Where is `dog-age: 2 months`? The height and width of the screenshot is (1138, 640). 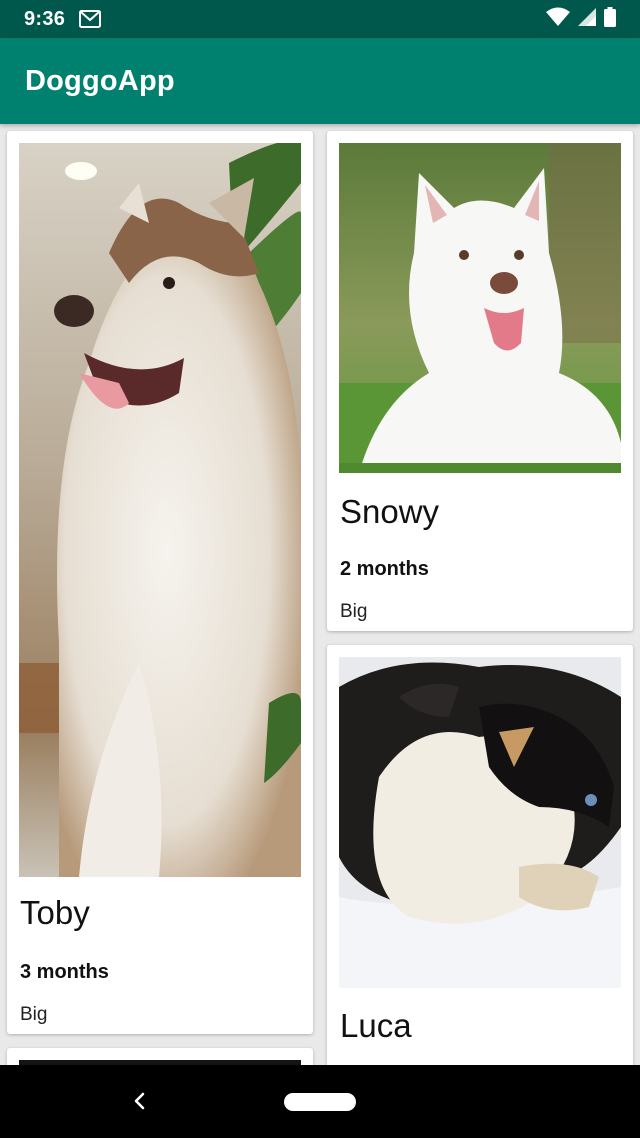 dog-age: 2 months is located at coordinates (384, 569).